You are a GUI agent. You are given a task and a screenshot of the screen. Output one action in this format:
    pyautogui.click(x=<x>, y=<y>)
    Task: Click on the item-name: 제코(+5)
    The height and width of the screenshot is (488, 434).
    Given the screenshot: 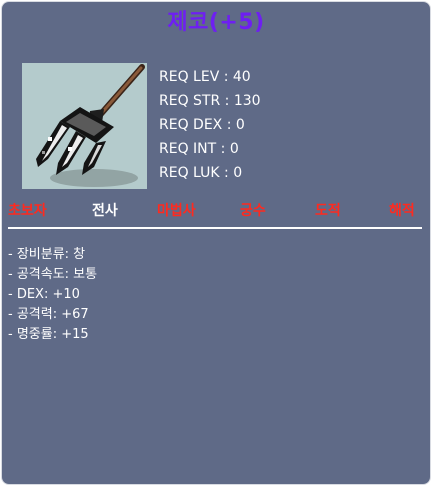 What is the action you would take?
    pyautogui.click(x=216, y=22)
    